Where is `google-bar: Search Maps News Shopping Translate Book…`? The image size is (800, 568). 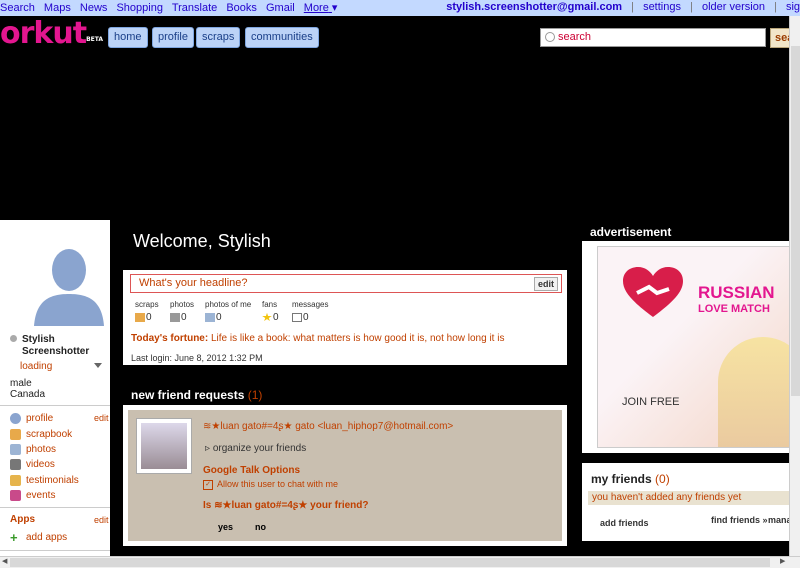
google-bar: Search Maps News Shopping Translate Book… is located at coordinates (400, 8).